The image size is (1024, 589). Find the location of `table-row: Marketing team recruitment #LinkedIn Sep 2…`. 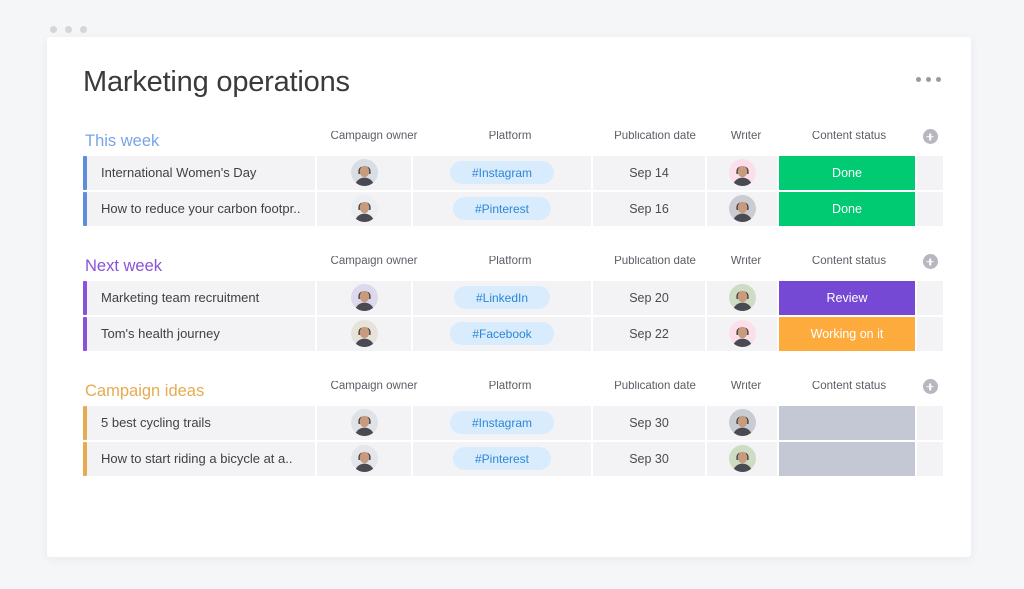

table-row: Marketing team recruitment #LinkedIn Sep 2… is located at coordinates (513, 297).